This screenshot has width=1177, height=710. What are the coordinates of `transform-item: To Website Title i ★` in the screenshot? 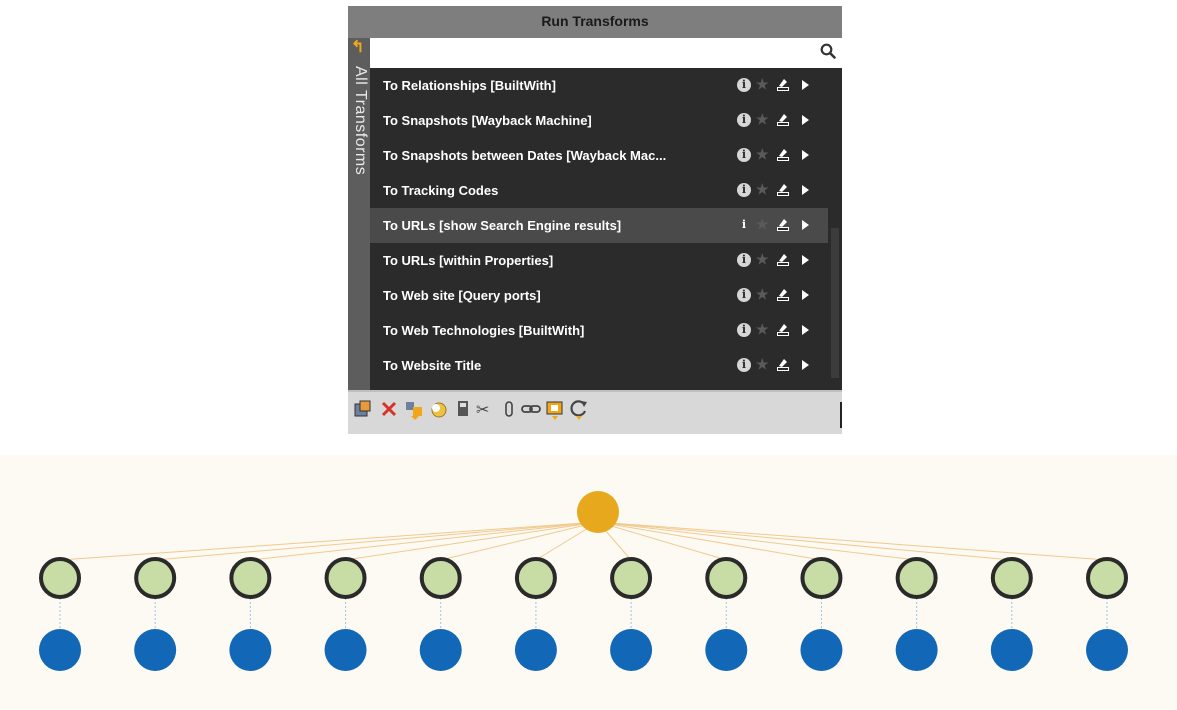 It's located at (599, 365).